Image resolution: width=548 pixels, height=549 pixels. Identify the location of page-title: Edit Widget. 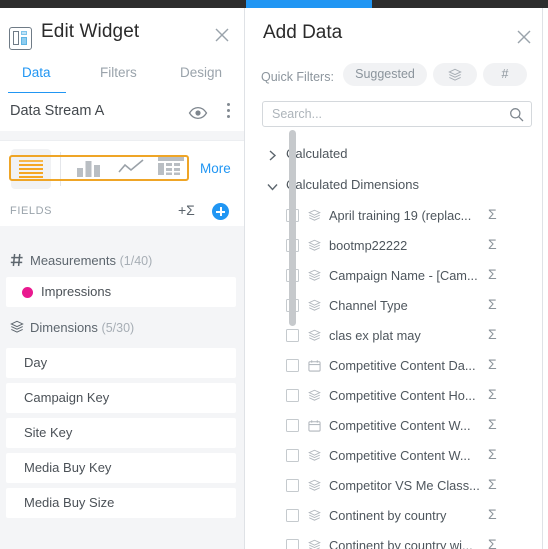
(90, 31).